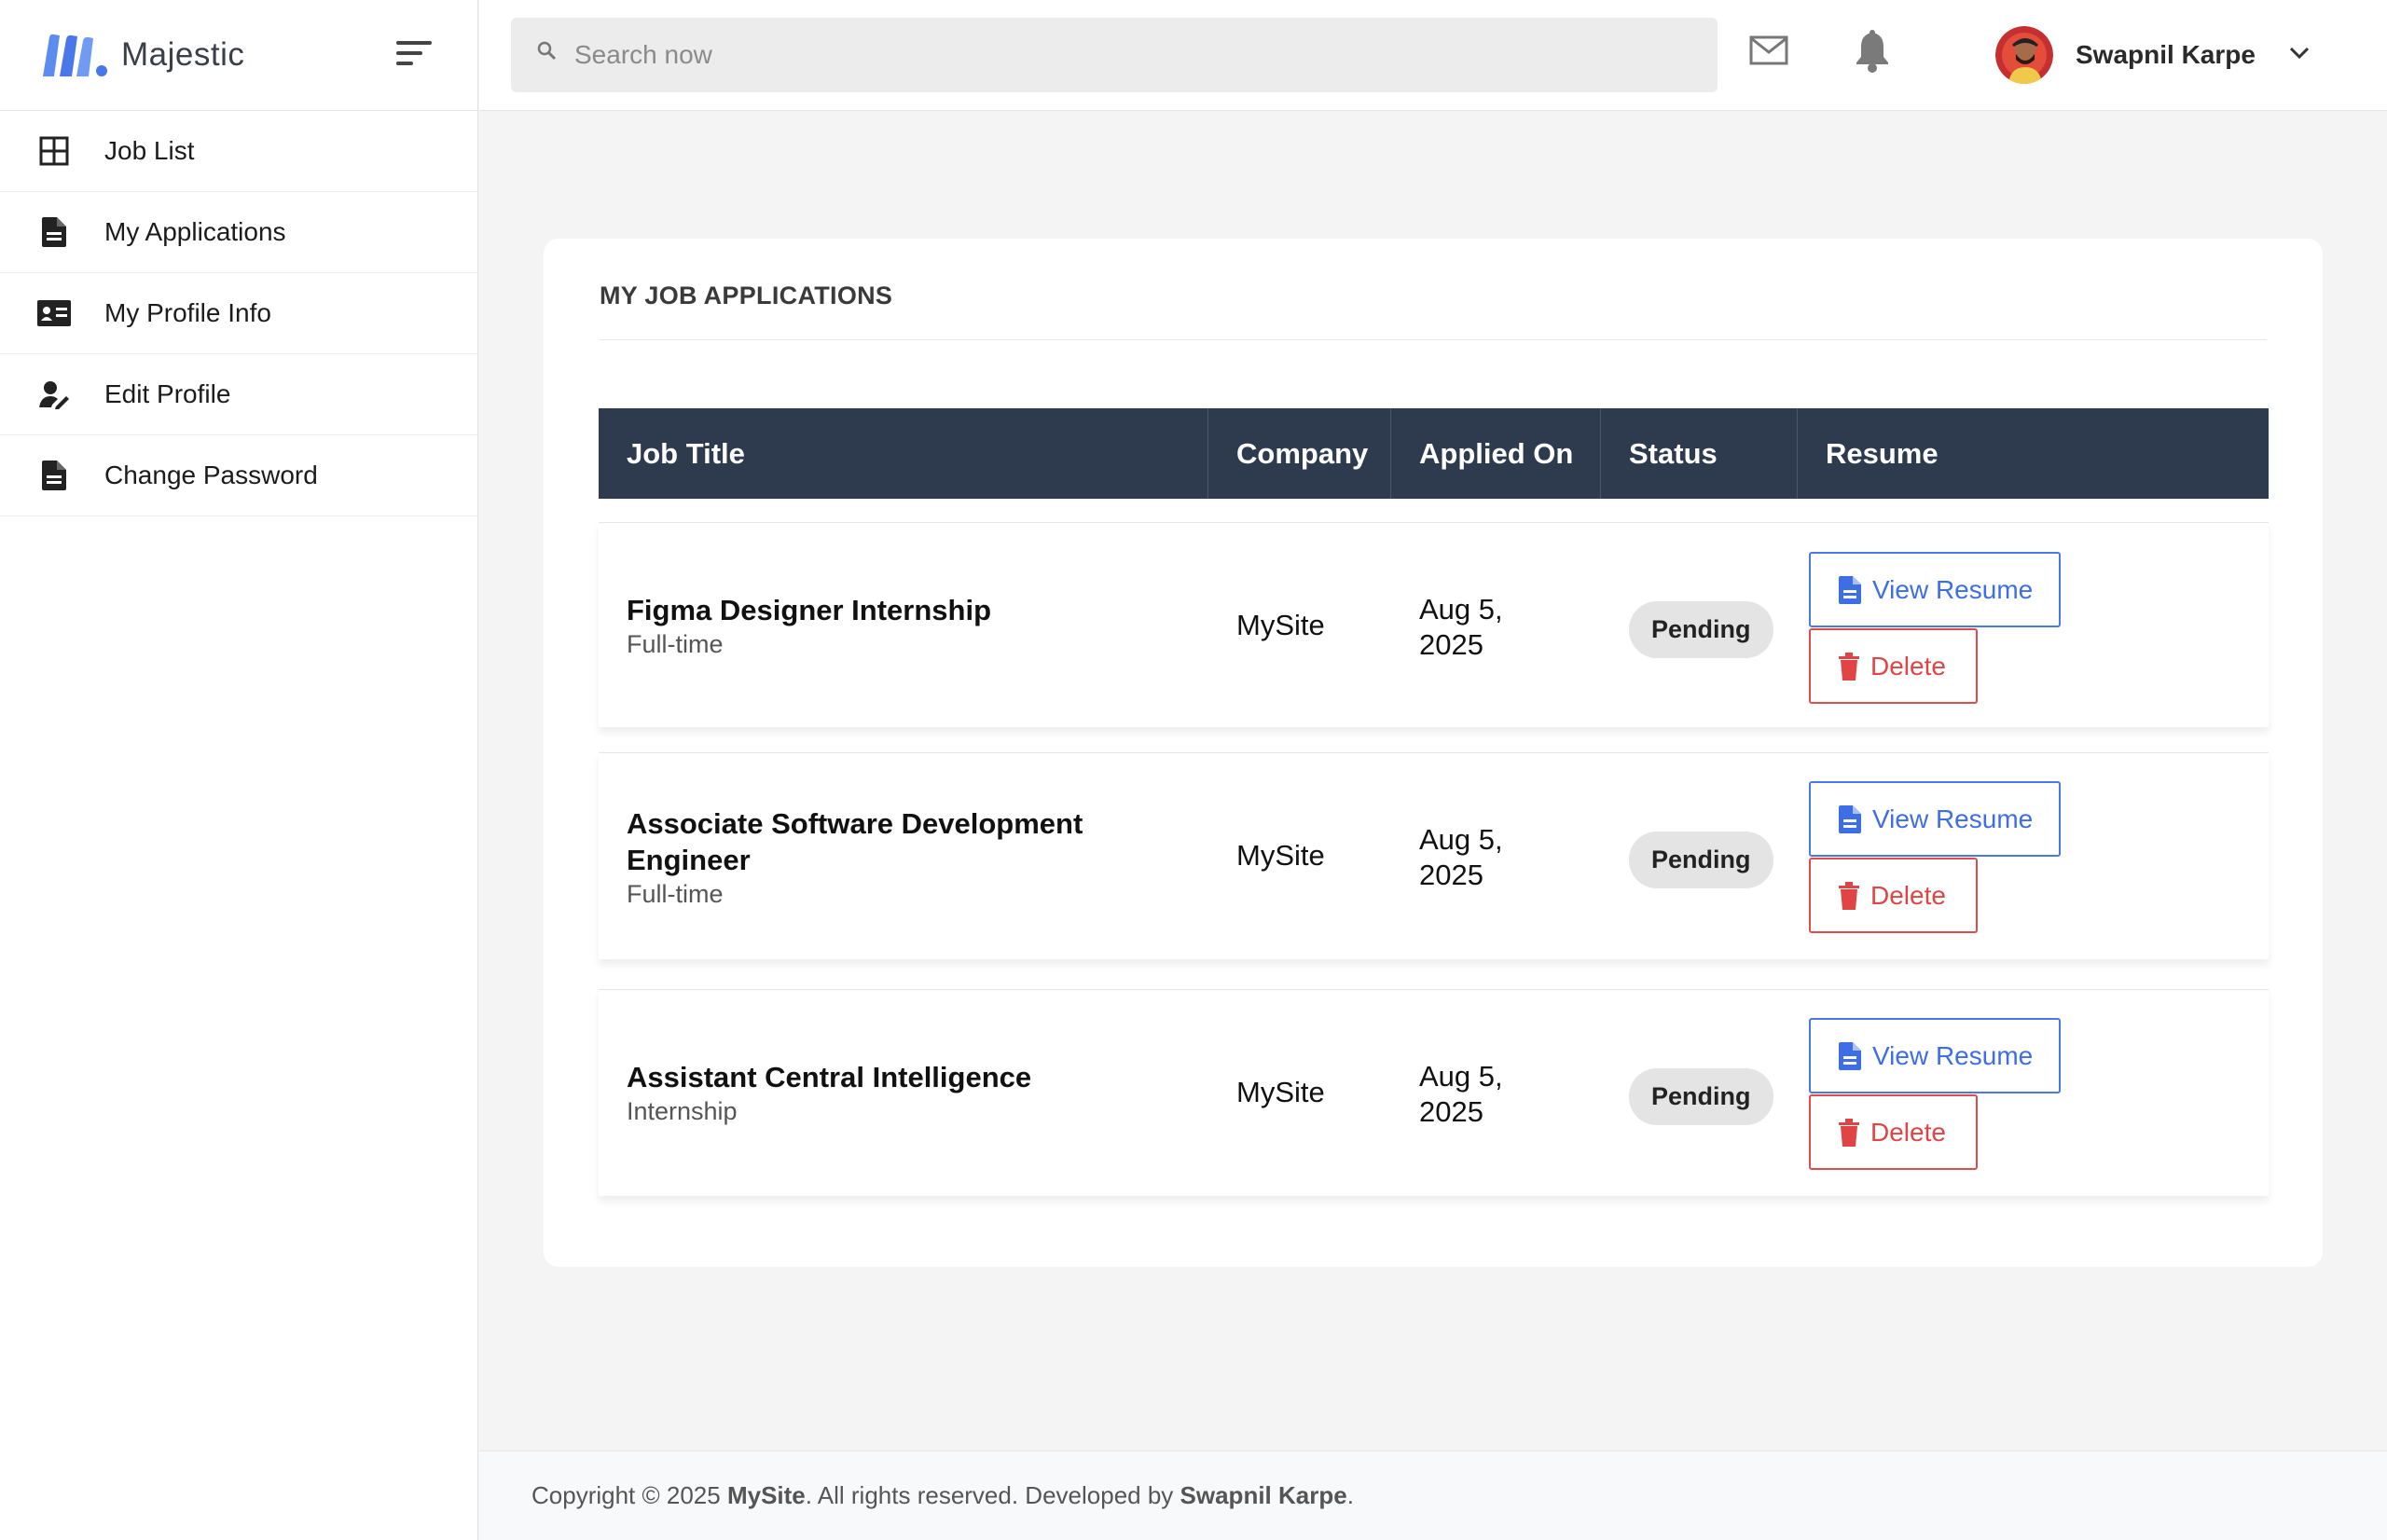  I want to click on id-card-icon, so click(54, 313).